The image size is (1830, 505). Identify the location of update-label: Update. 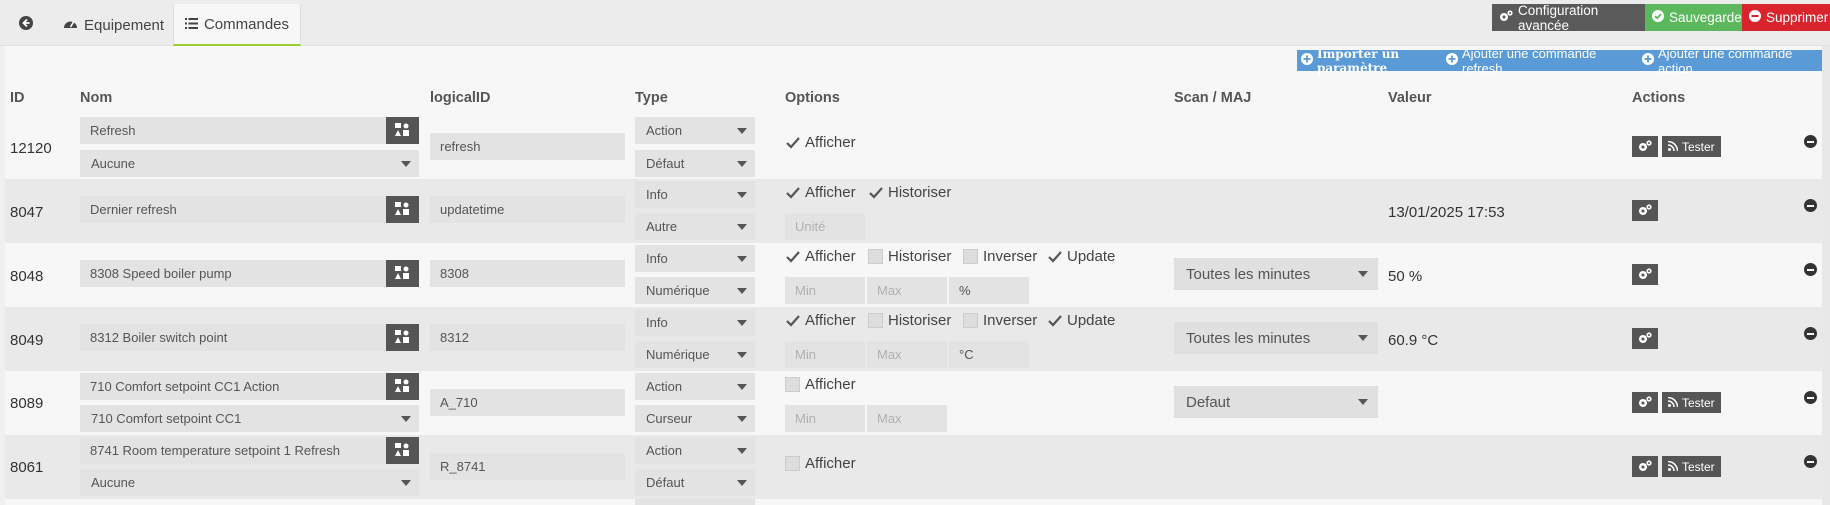
(1091, 320).